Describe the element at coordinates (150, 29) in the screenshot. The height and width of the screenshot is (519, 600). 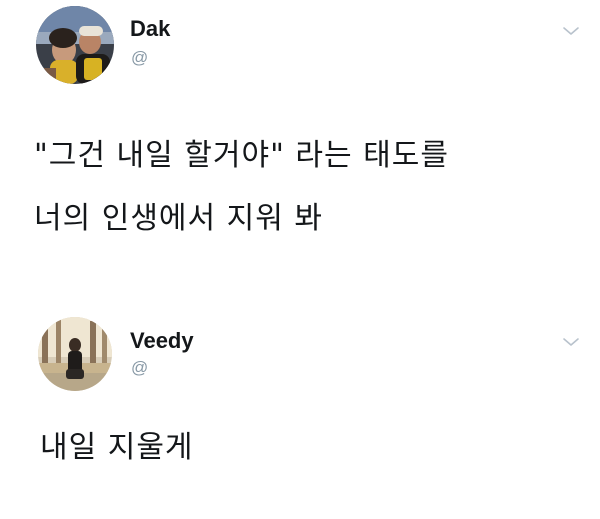
I see `user-name: Dak` at that location.